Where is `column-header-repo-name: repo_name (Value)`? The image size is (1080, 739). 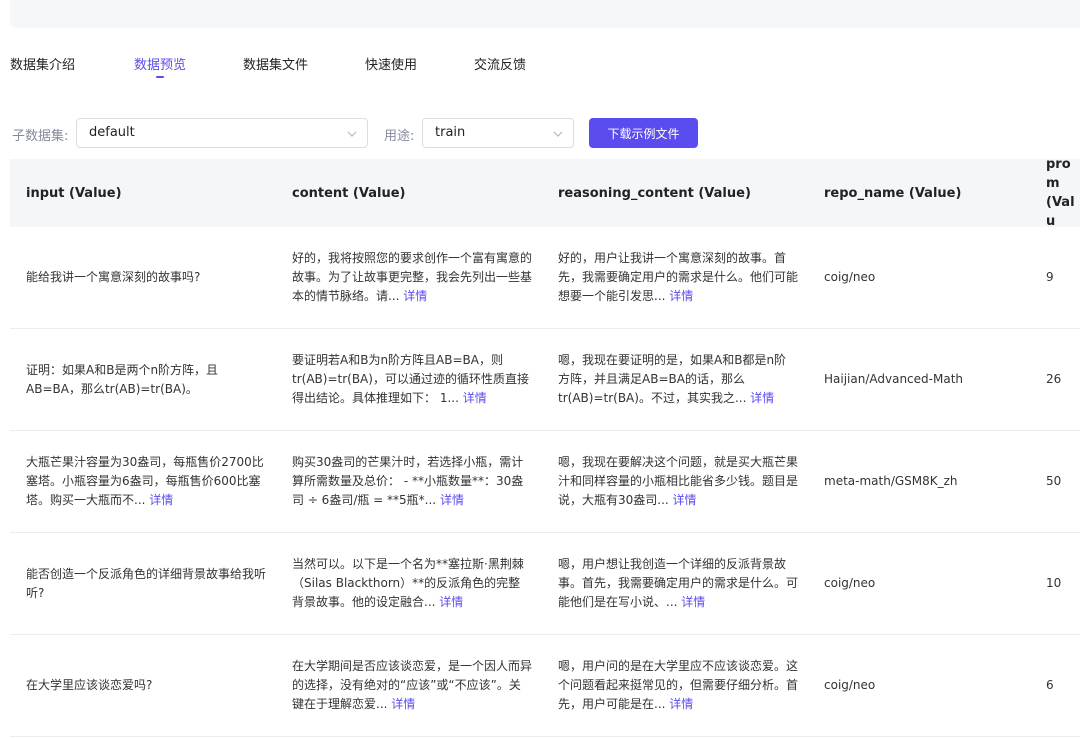
column-header-repo-name: repo_name (Value) is located at coordinates (893, 193).